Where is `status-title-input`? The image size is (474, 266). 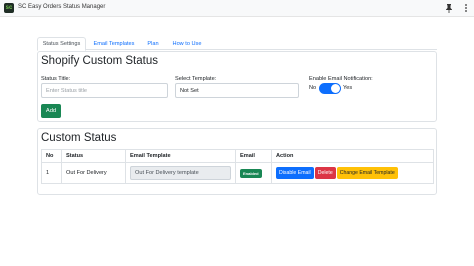
status-title-input is located at coordinates (104, 90).